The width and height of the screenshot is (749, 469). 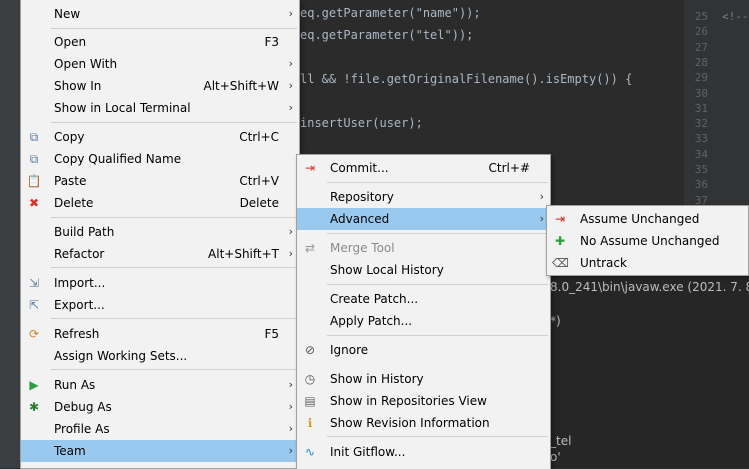 What do you see at coordinates (160, 137) in the screenshot?
I see `context-menu-item-copy: ⧉ Copy Ctrl+C` at bounding box center [160, 137].